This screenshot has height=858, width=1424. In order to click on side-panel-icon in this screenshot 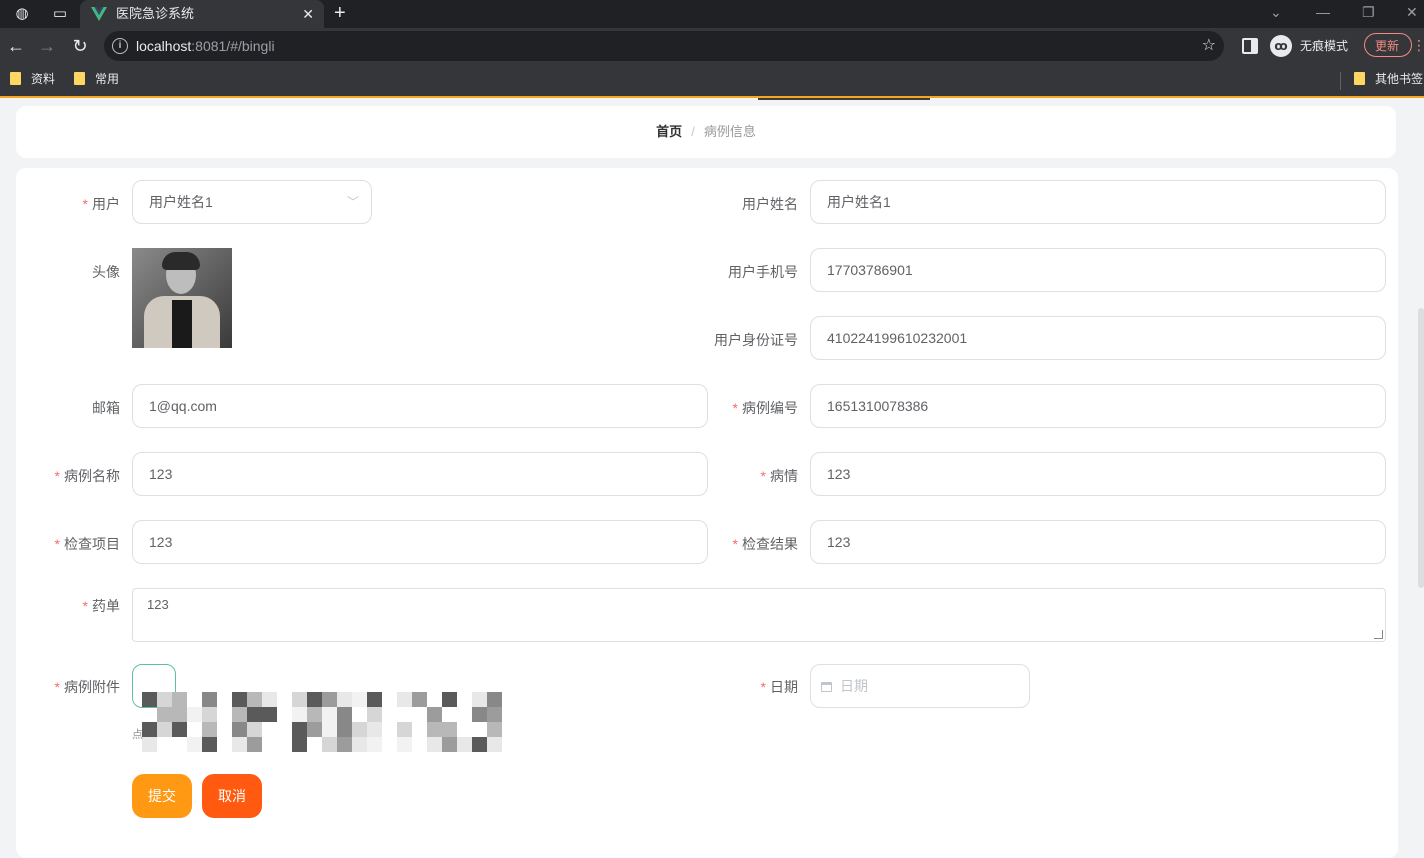, I will do `click(1250, 46)`.